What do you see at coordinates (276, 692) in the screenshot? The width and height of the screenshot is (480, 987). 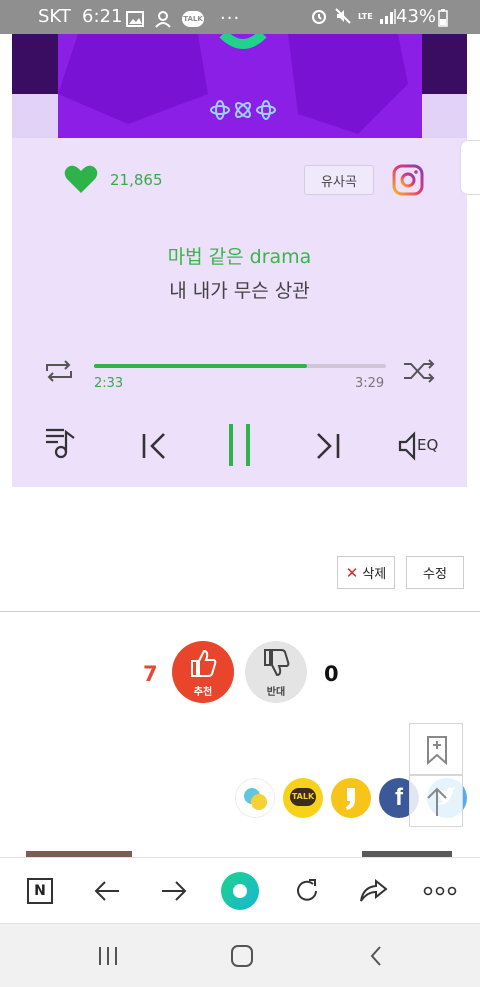 I see `oppose-label: 반대` at bounding box center [276, 692].